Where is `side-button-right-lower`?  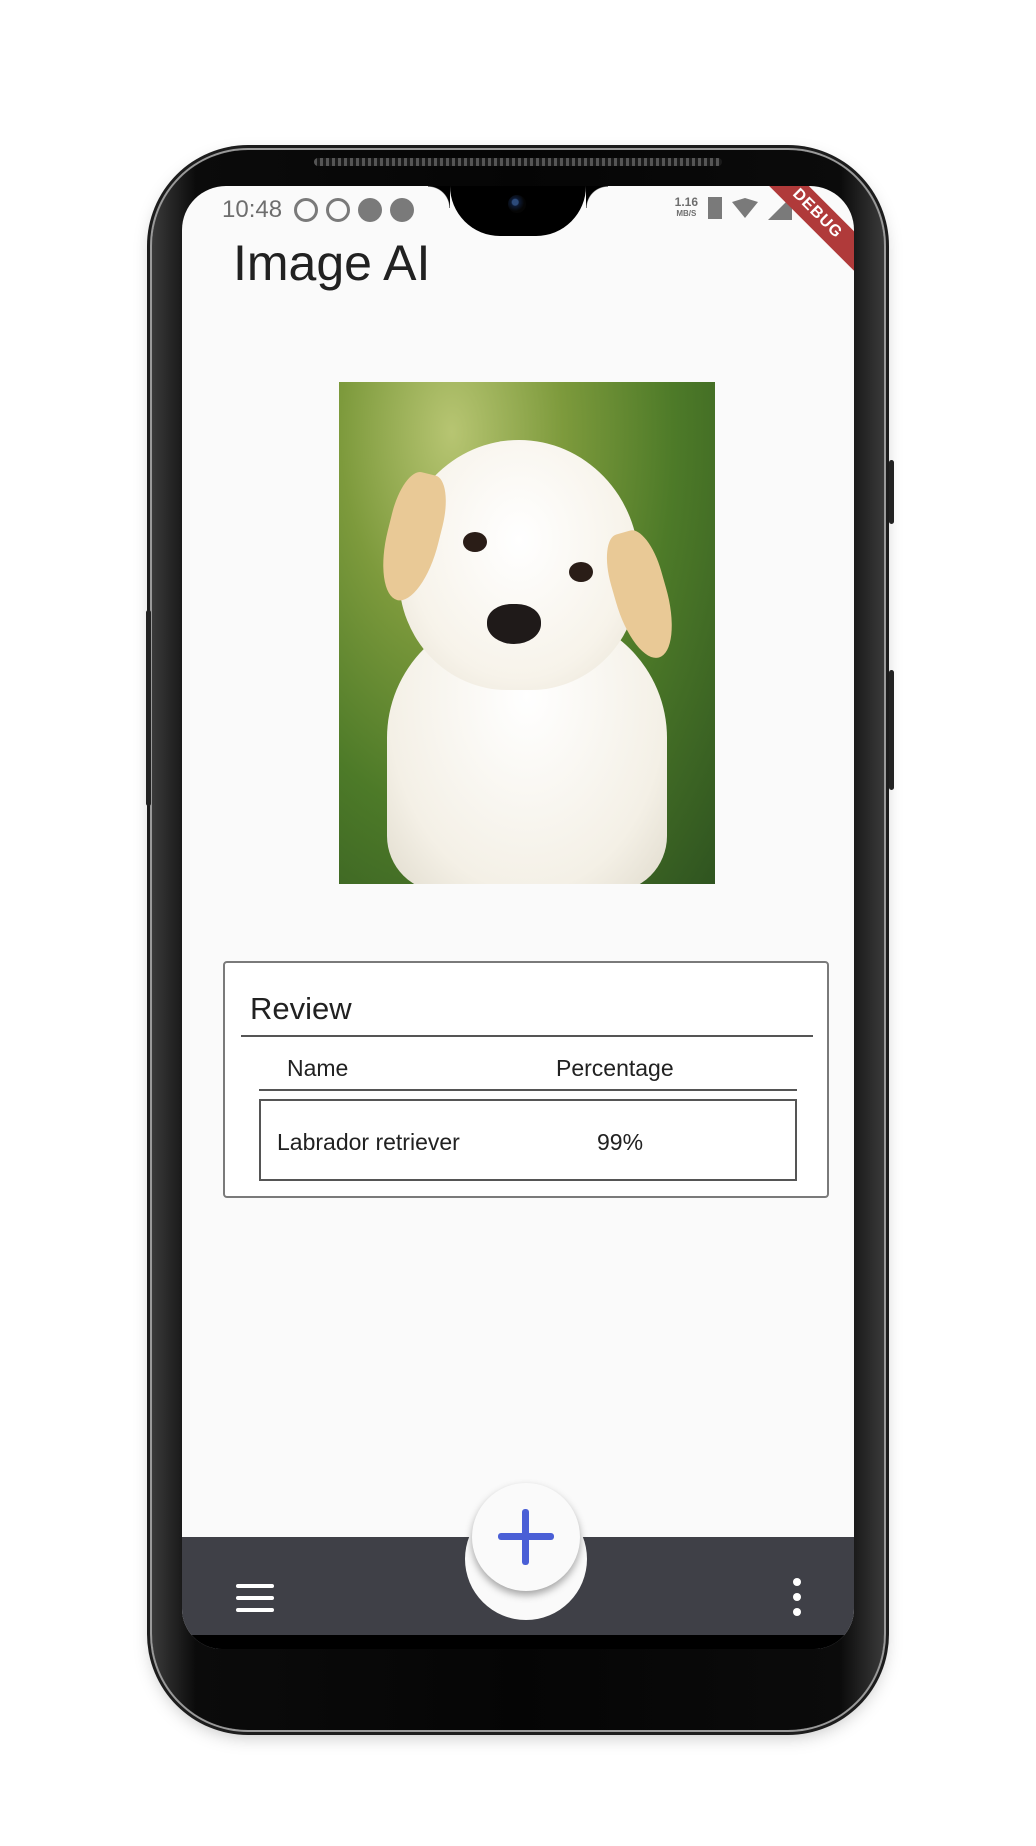 side-button-right-lower is located at coordinates (891, 730).